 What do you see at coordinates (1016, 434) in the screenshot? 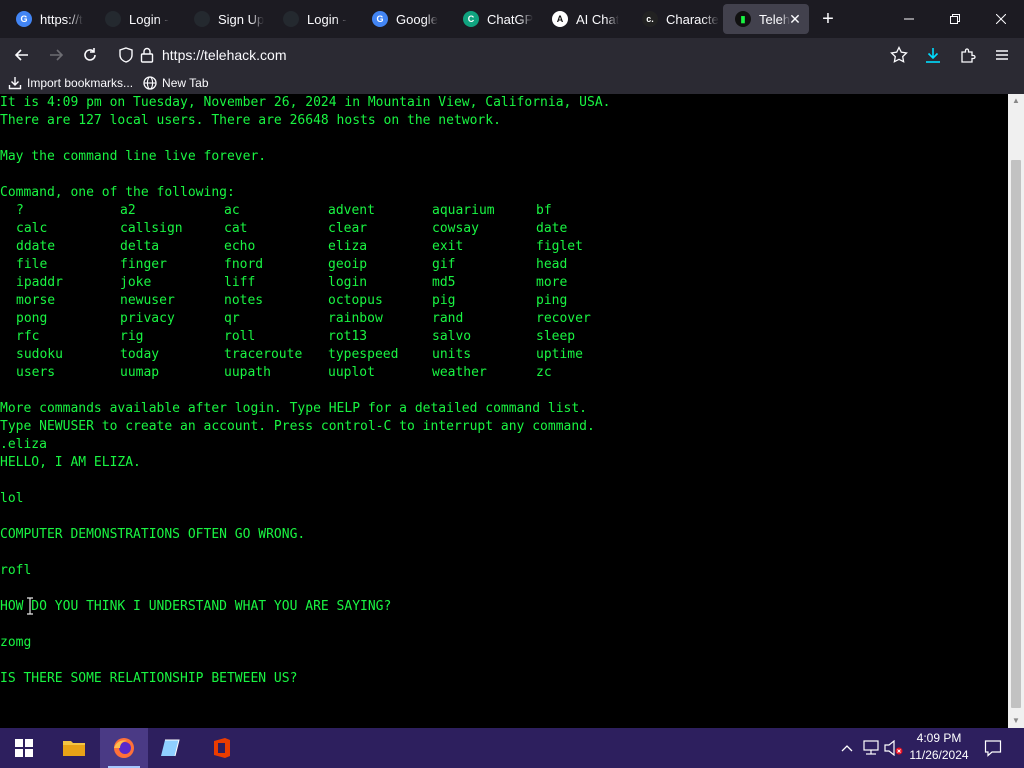
I see `scrollbar-thumb` at bounding box center [1016, 434].